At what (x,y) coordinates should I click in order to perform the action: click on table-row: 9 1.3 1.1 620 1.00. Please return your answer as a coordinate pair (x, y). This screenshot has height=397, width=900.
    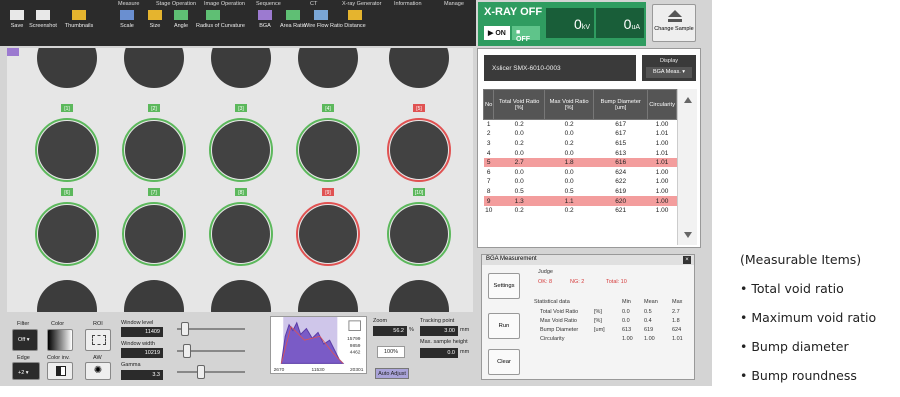
    Looking at the image, I should click on (580, 201).